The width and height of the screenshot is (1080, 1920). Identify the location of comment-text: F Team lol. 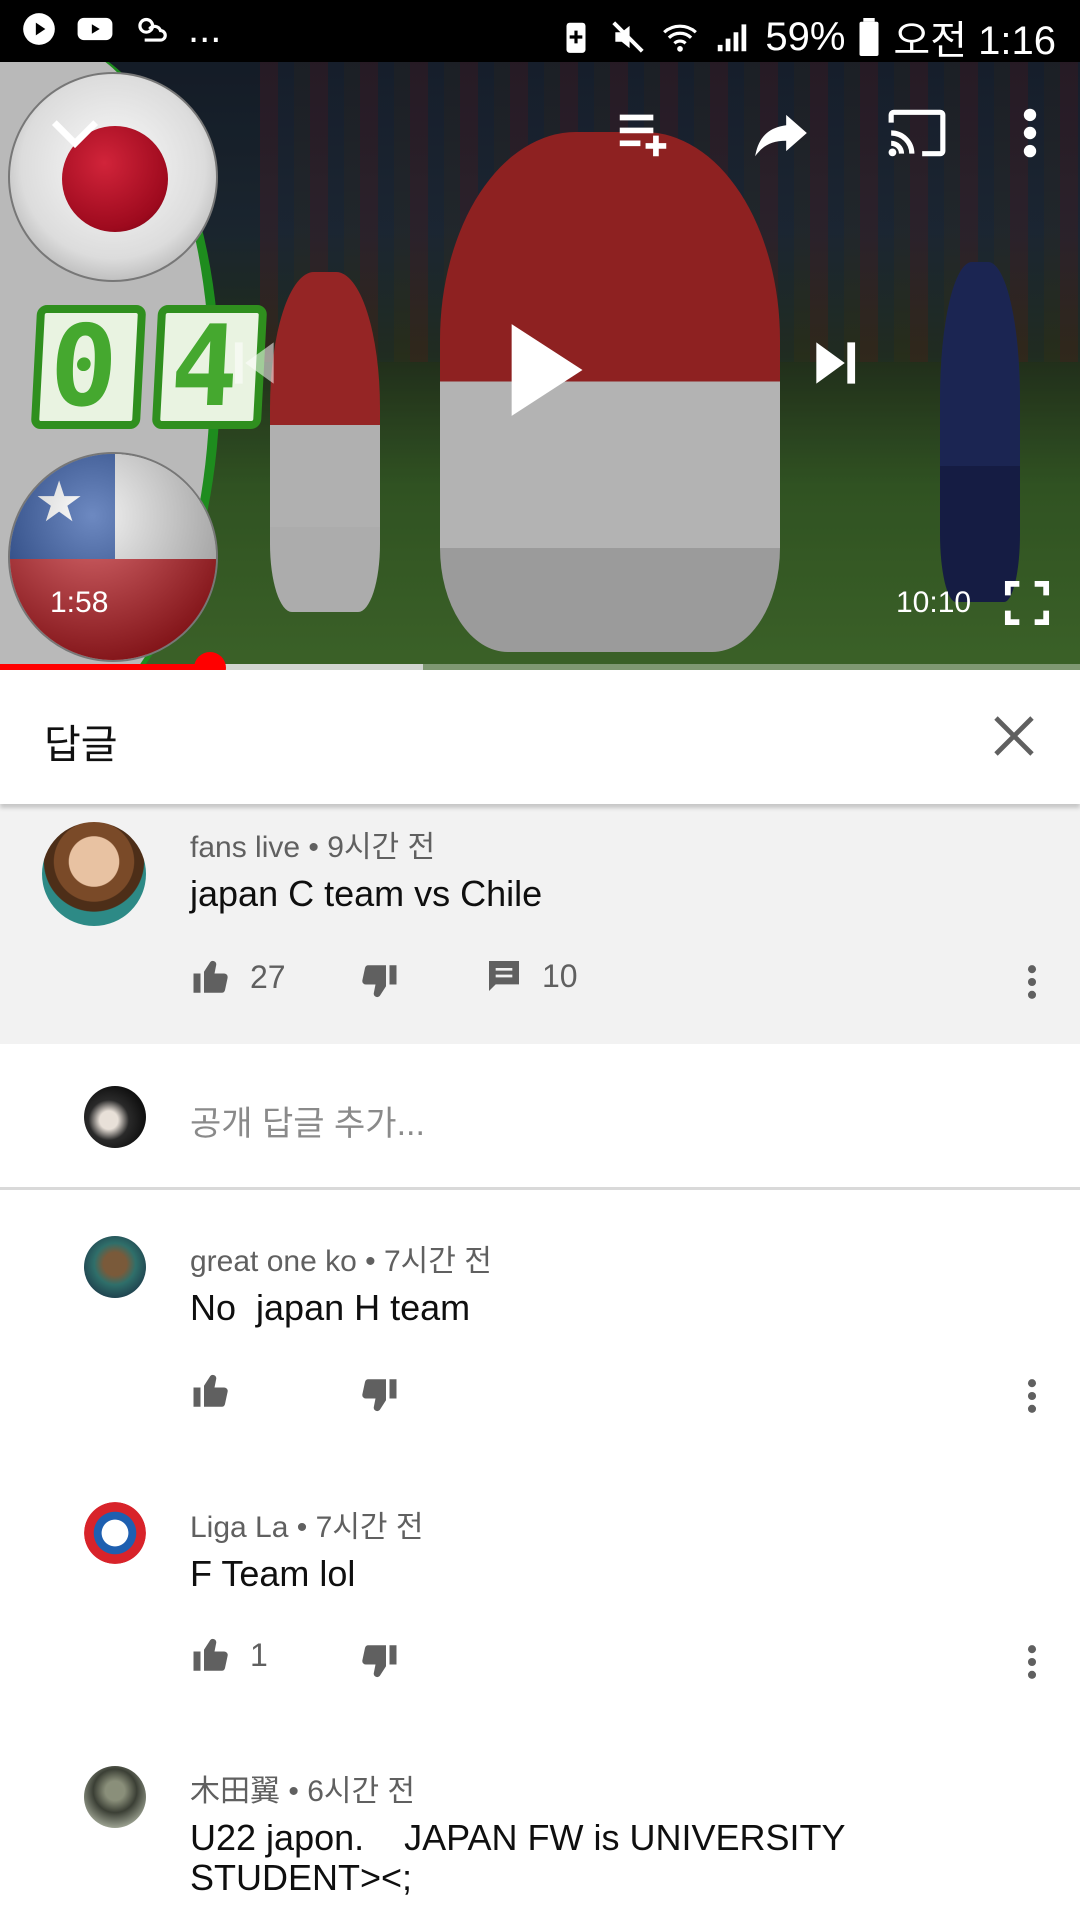
(273, 1573).